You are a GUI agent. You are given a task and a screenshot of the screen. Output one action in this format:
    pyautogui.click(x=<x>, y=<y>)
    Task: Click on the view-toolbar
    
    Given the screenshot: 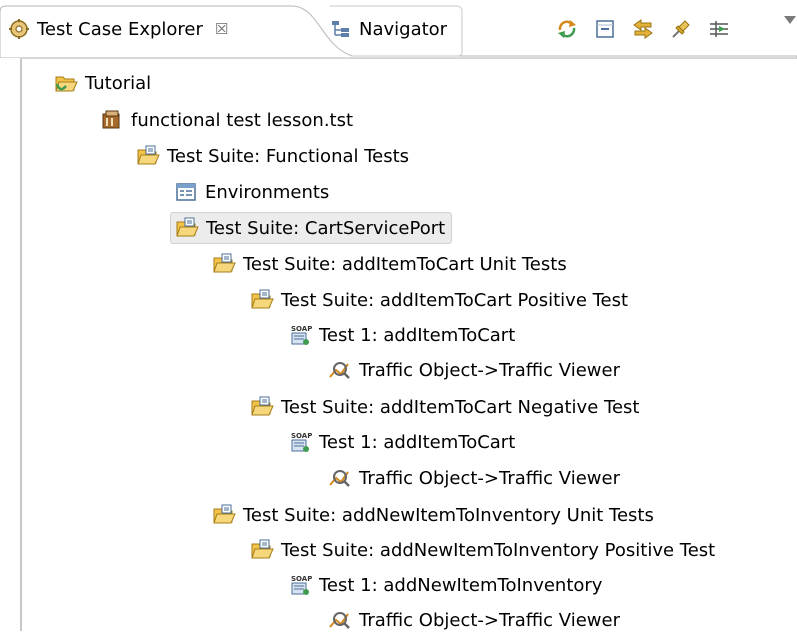 What is the action you would take?
    pyautogui.click(x=643, y=29)
    